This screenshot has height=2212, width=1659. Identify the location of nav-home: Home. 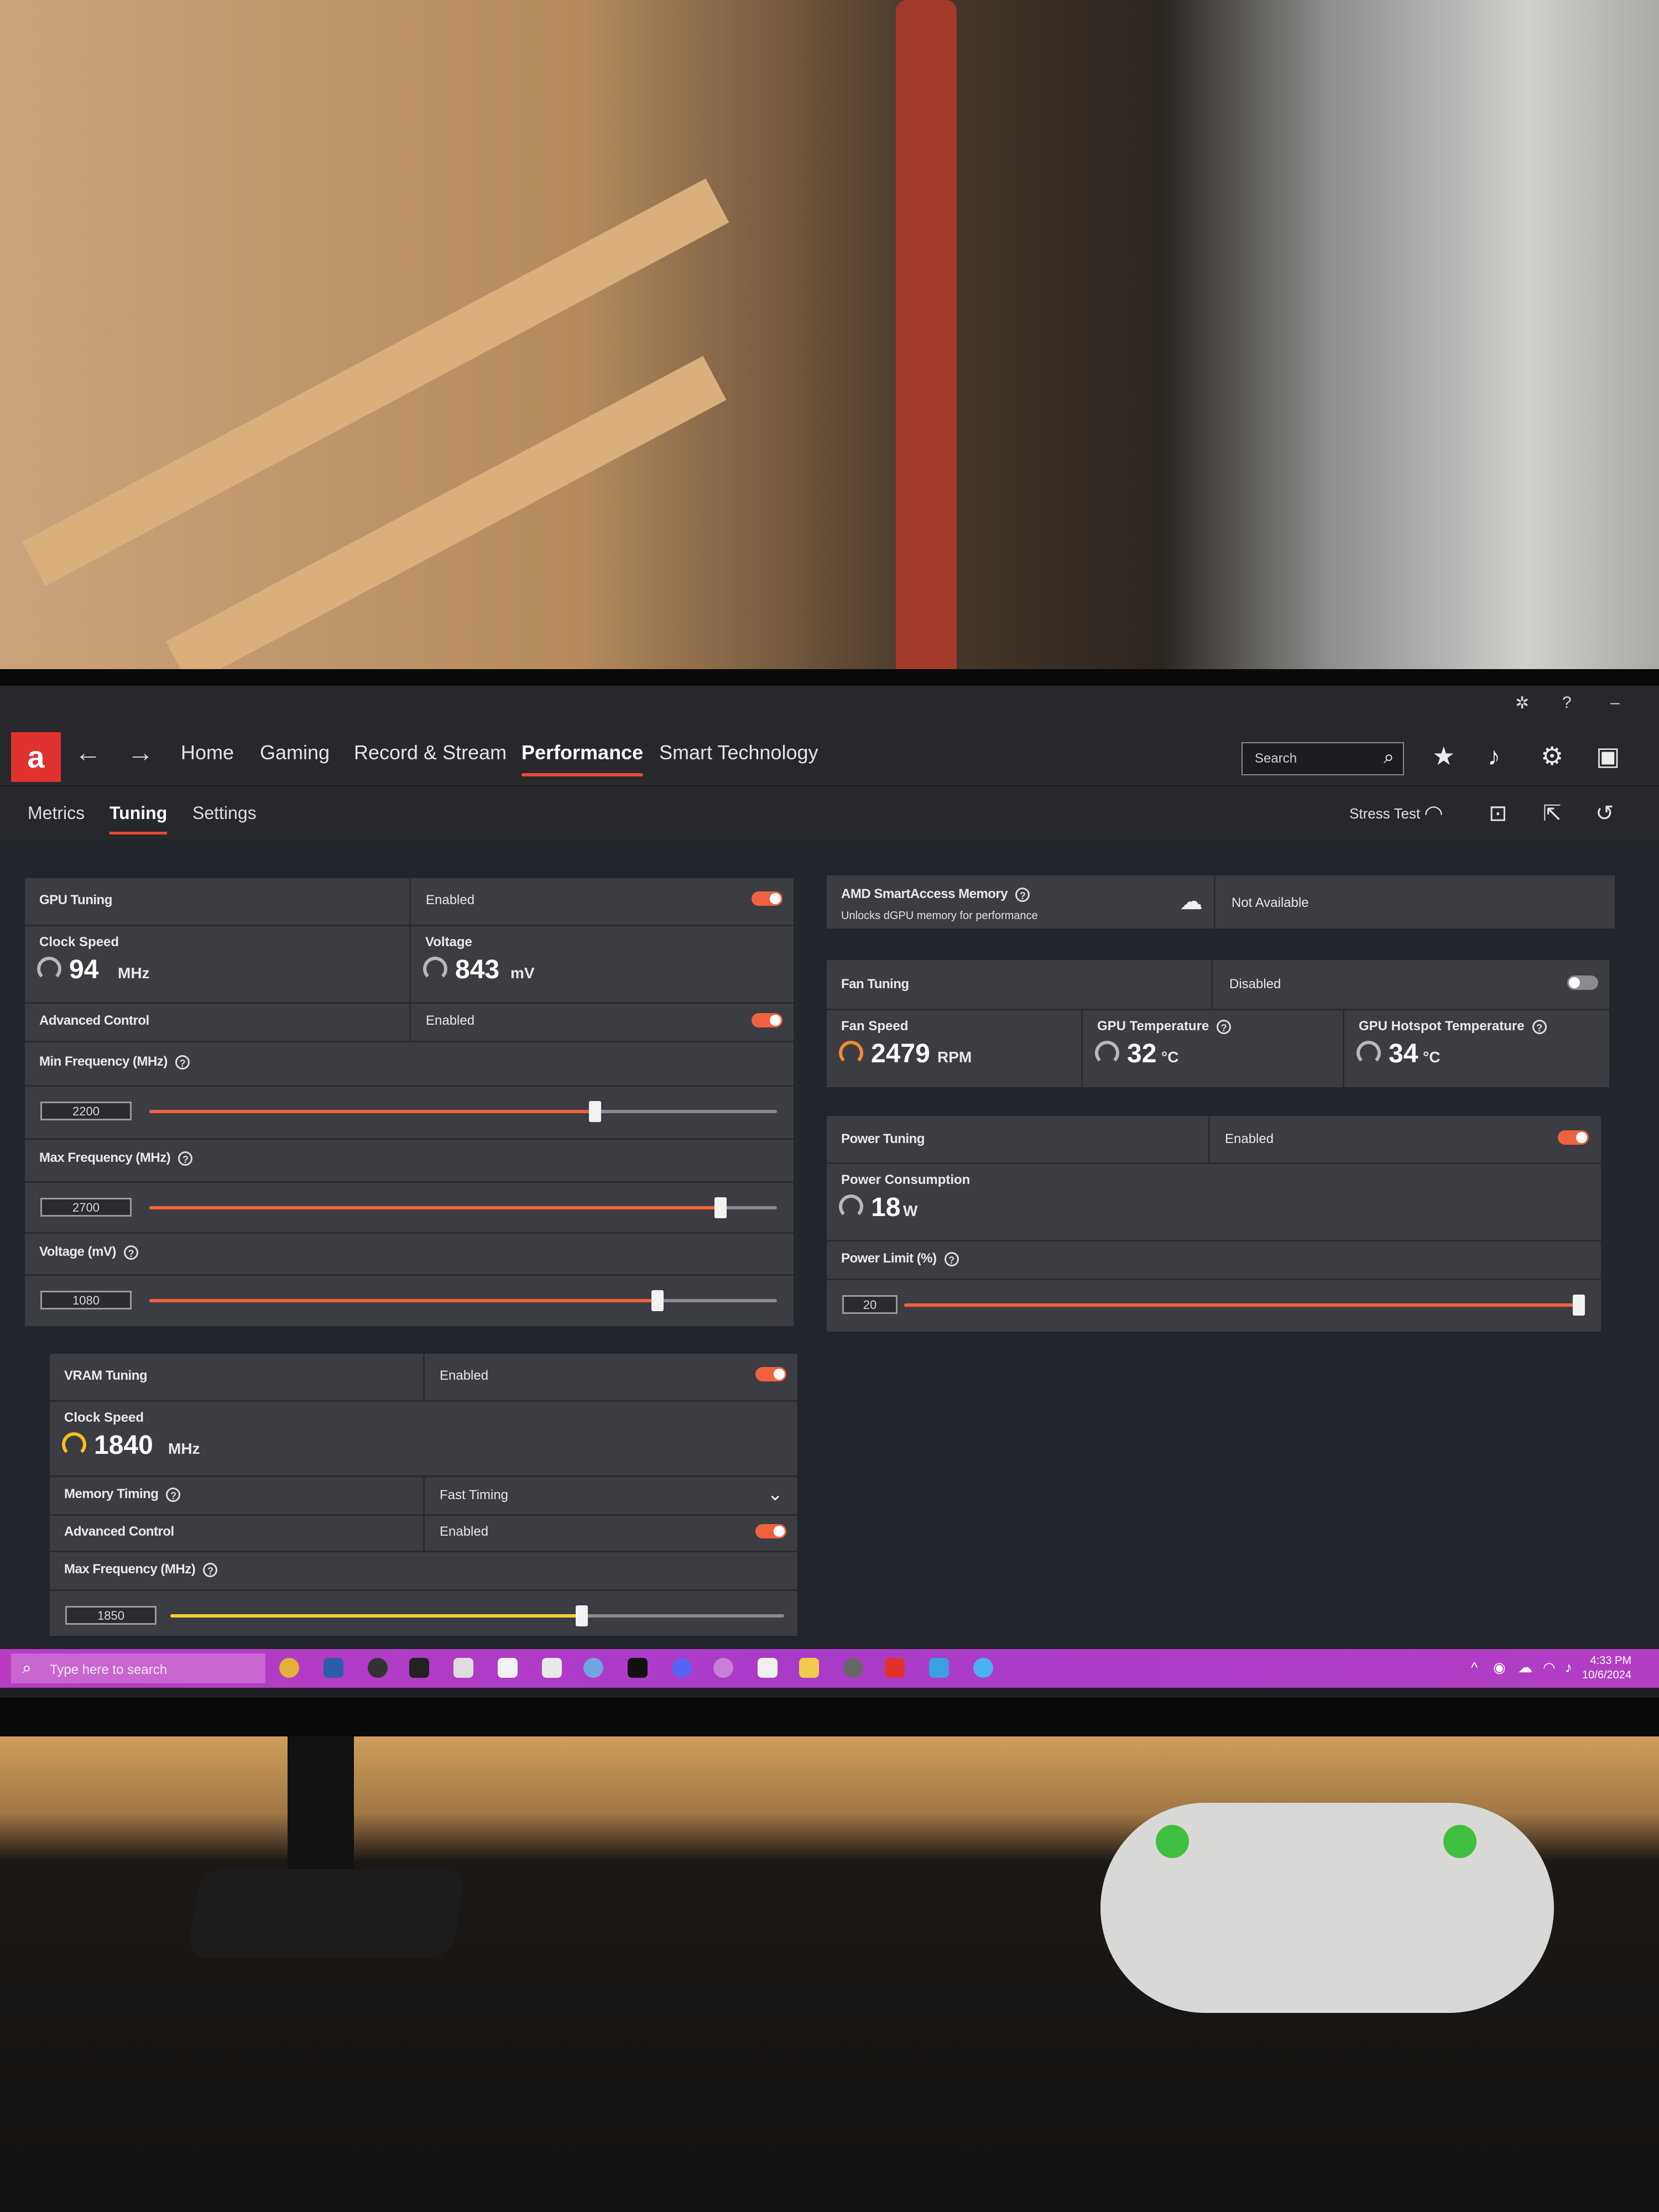
(207, 752).